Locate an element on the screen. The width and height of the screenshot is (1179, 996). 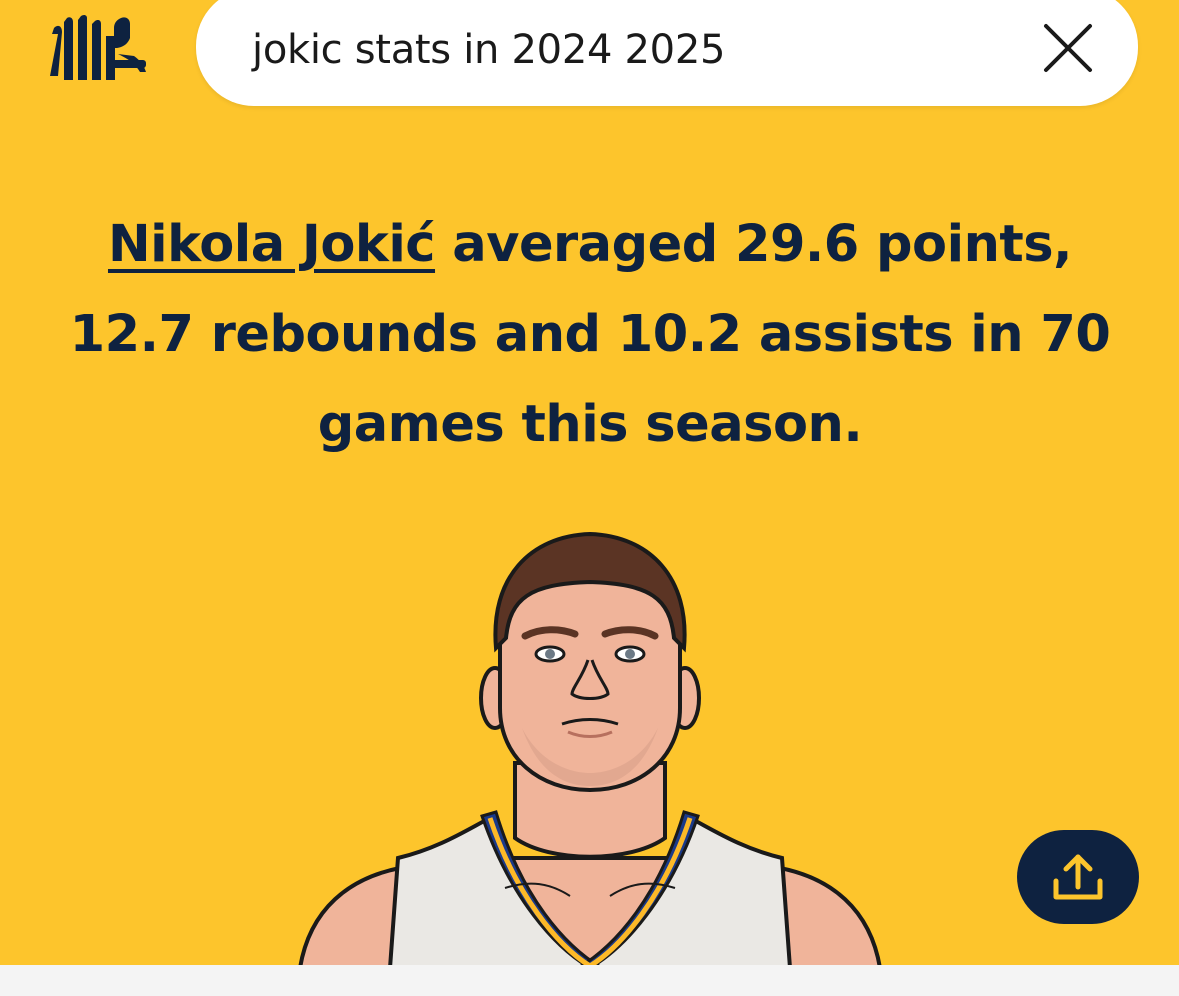
bottom-strip is located at coordinates (589, 980).